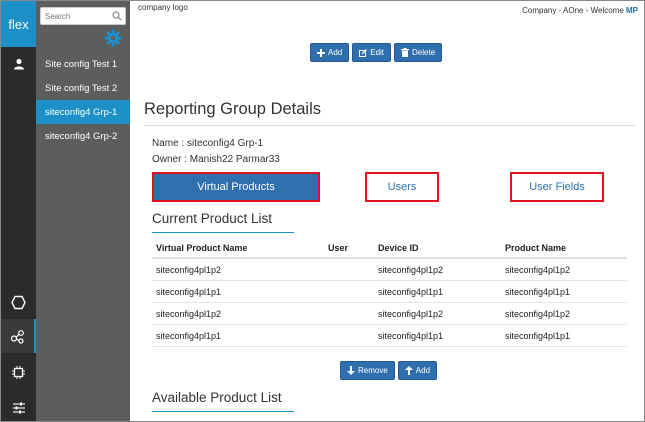 Image resolution: width=645 pixels, height=422 pixels. What do you see at coordinates (223, 411) in the screenshot?
I see `available-list-underline` at bounding box center [223, 411].